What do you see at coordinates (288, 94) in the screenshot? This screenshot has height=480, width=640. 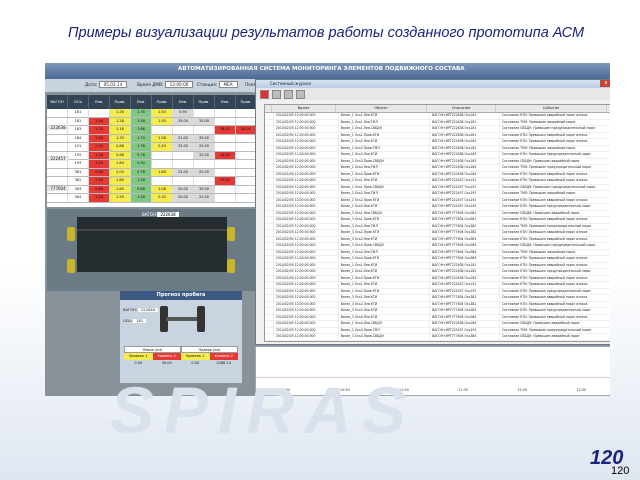 I see `filter-icon` at bounding box center [288, 94].